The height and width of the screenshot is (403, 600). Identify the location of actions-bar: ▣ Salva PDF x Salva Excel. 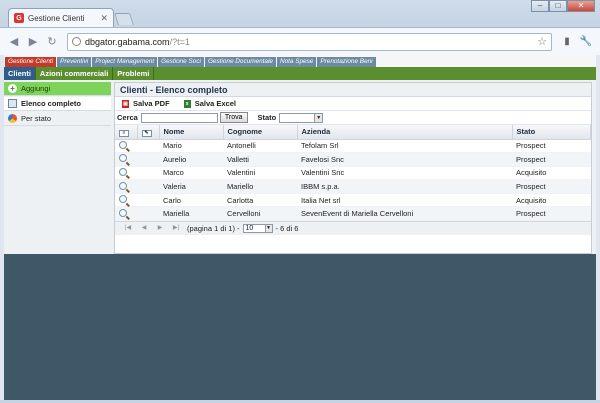
(353, 104).